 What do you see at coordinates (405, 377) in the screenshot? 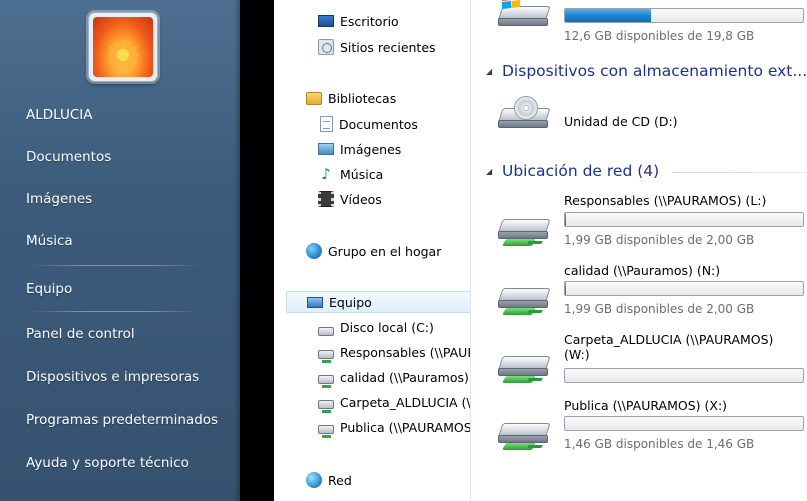
I see `nav-item-label: calidad (\\Pauramos) (N:)` at bounding box center [405, 377].